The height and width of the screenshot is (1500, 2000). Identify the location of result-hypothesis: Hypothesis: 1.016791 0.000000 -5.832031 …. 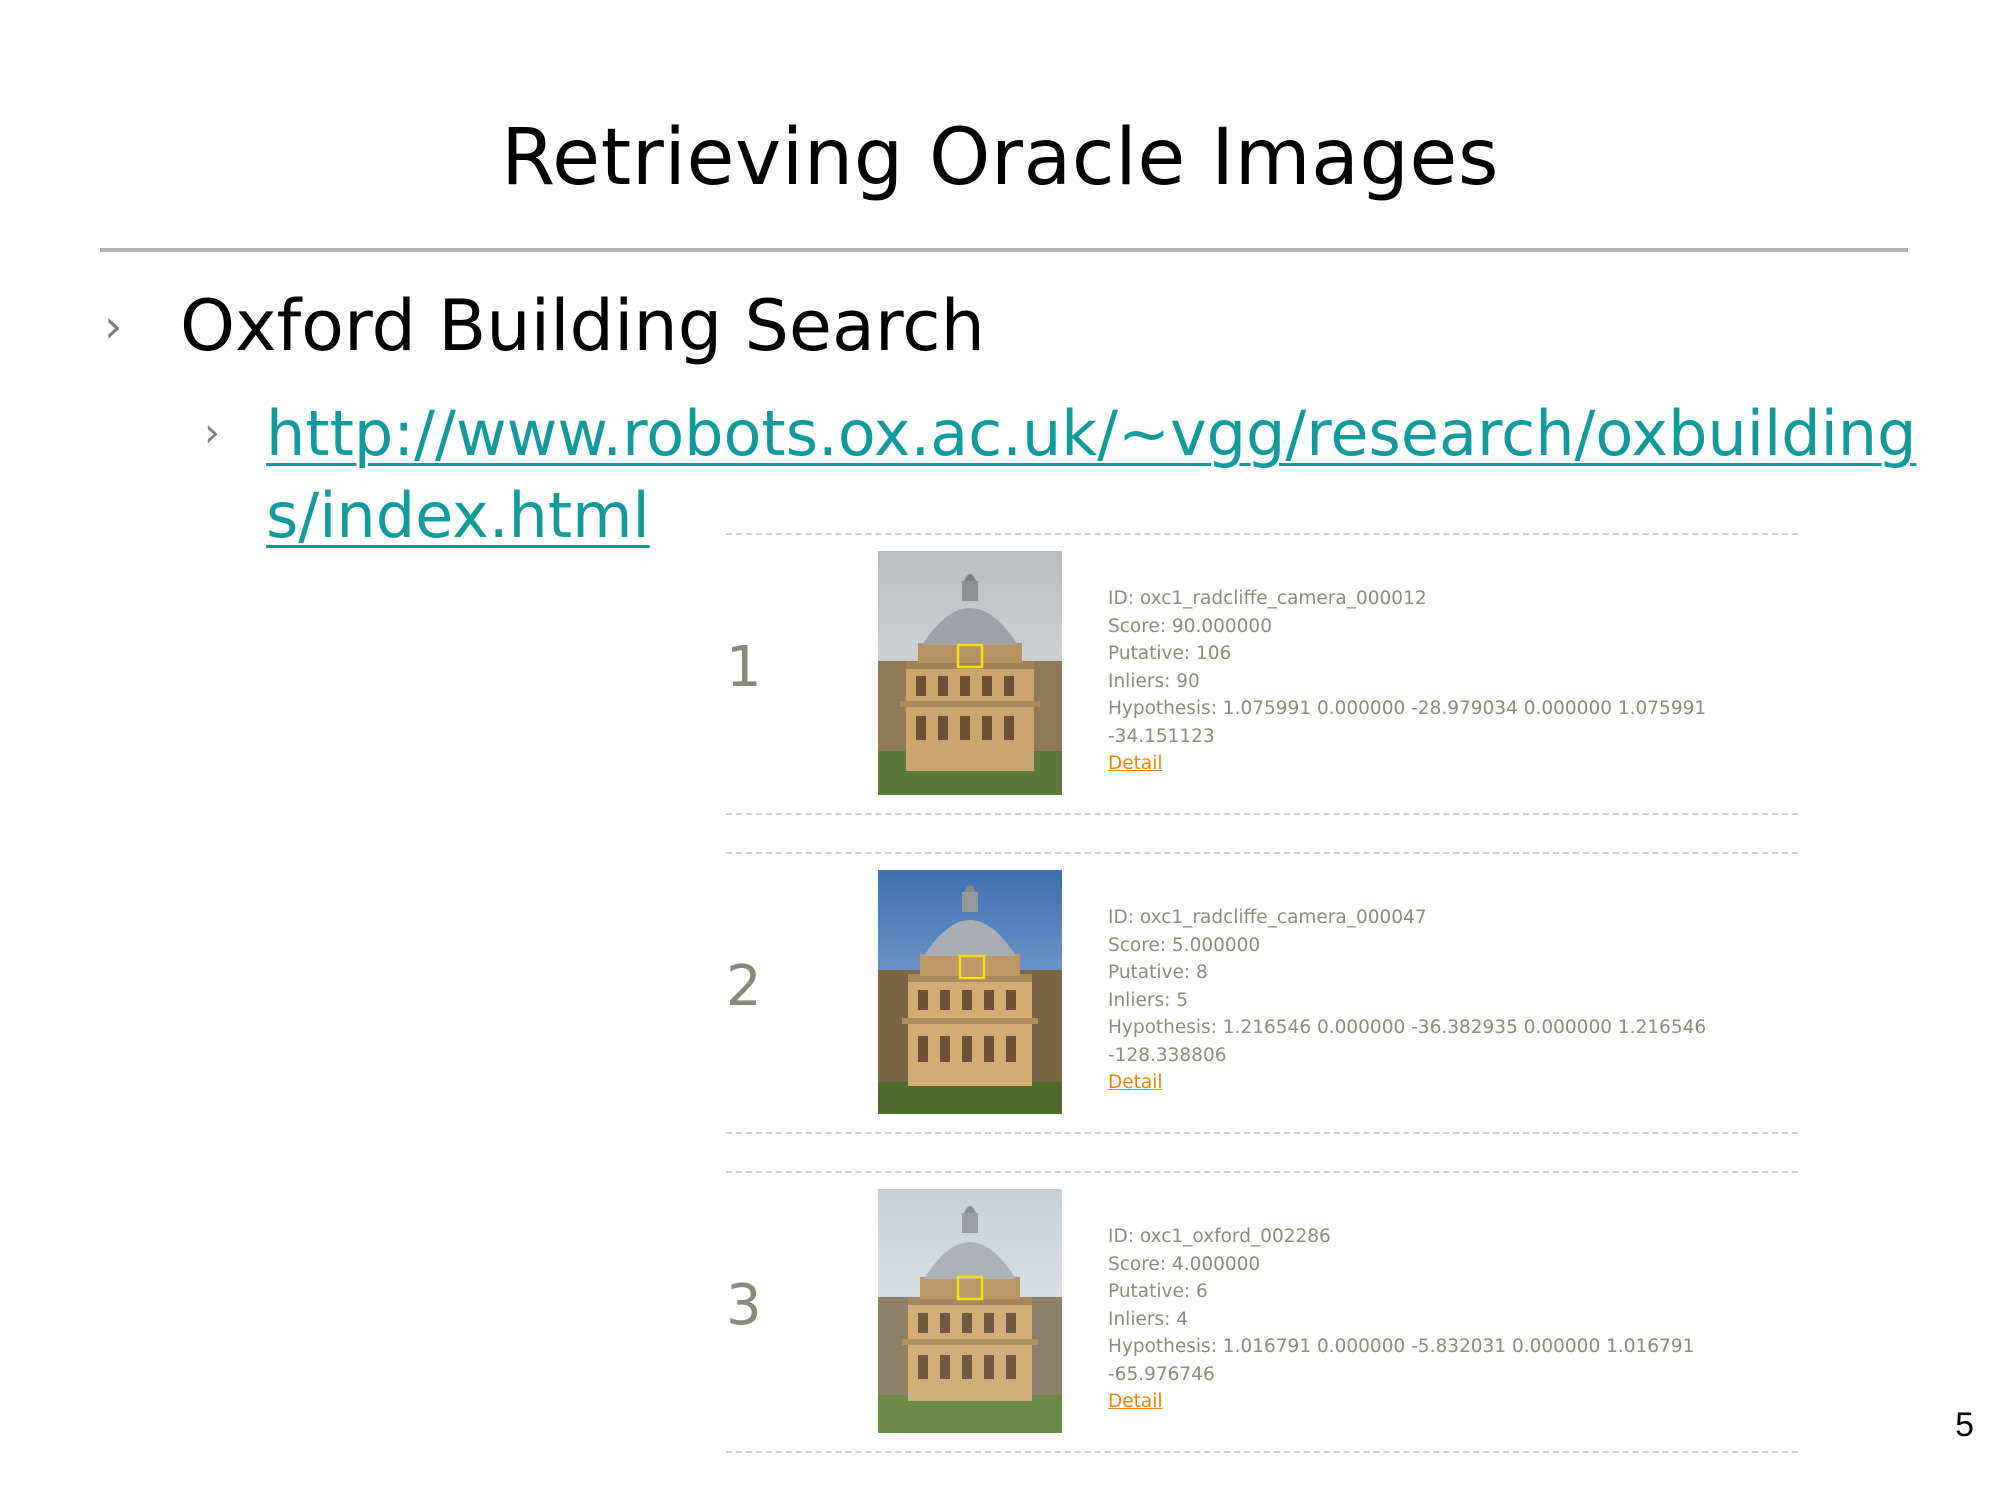
(1401, 1360).